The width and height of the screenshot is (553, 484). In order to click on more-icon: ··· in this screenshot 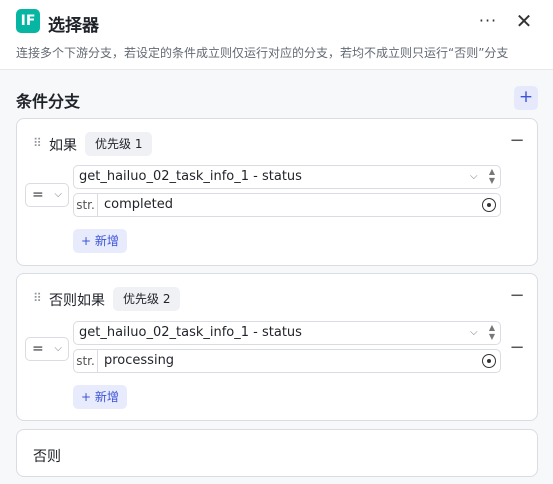, I will do `click(488, 21)`.